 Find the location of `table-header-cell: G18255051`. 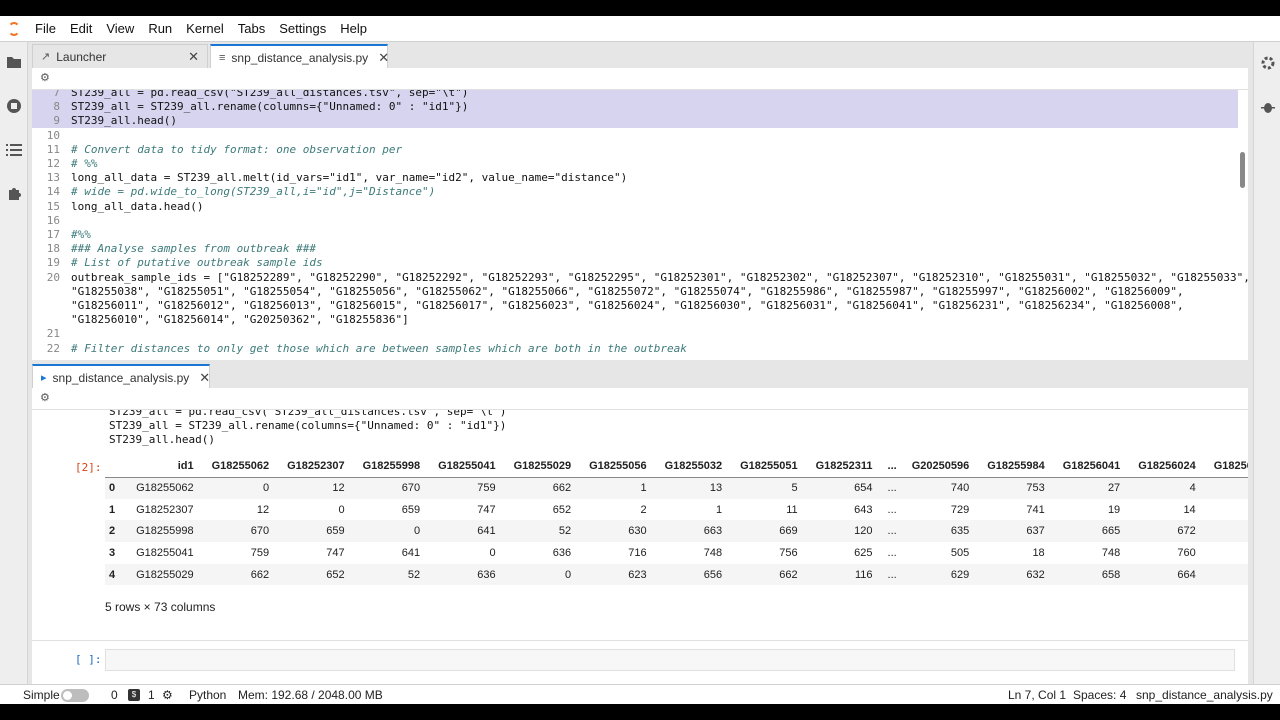

table-header-cell: G18255051 is located at coordinates (769, 466).